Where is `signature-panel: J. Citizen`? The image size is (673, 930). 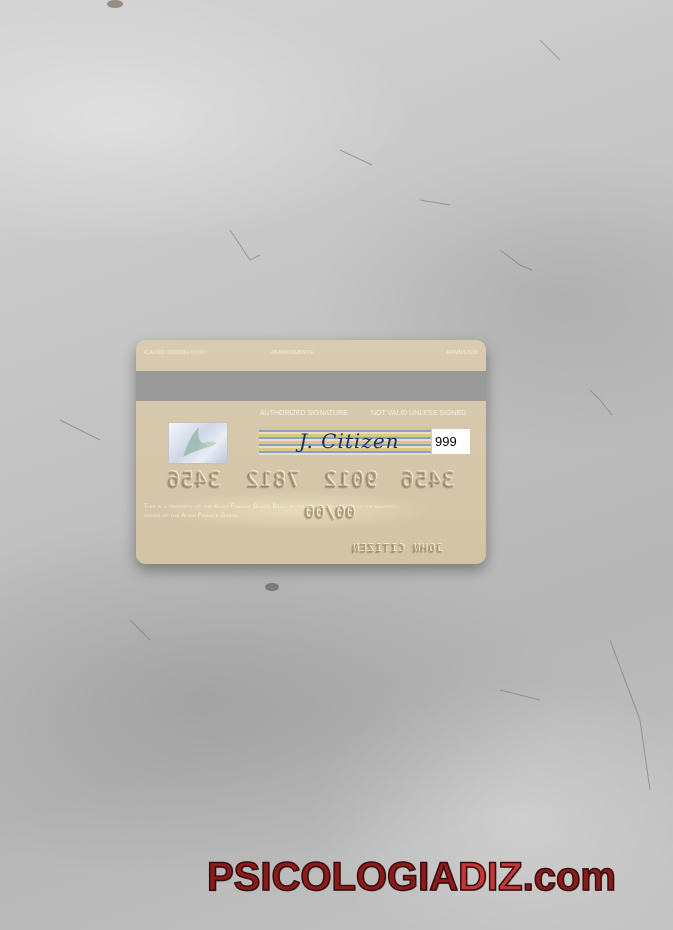 signature-panel: J. Citizen is located at coordinates (345, 441).